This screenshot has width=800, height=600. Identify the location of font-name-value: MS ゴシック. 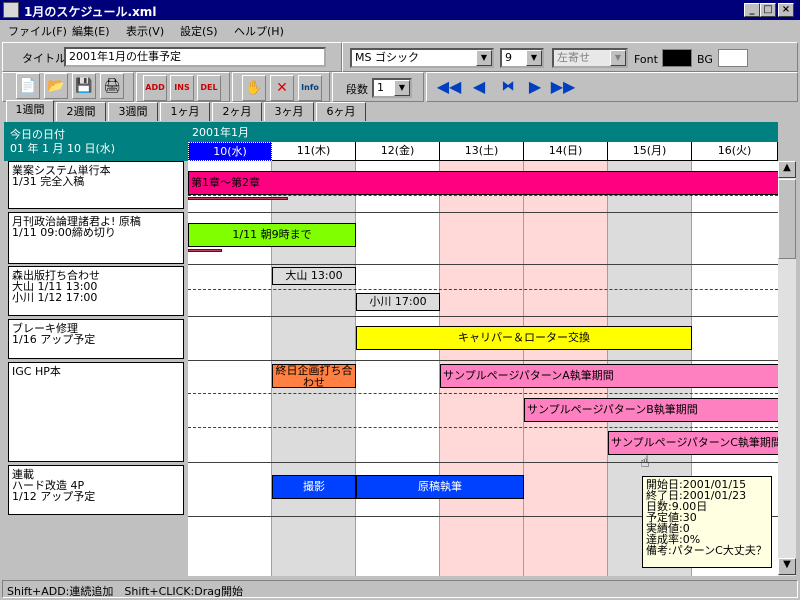
(387, 57).